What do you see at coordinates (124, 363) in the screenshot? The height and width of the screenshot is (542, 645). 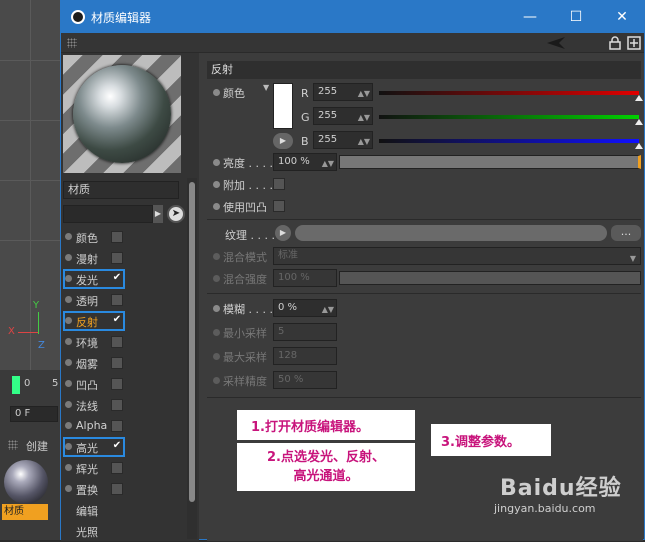 I see `channel-item: 烟雾` at bounding box center [124, 363].